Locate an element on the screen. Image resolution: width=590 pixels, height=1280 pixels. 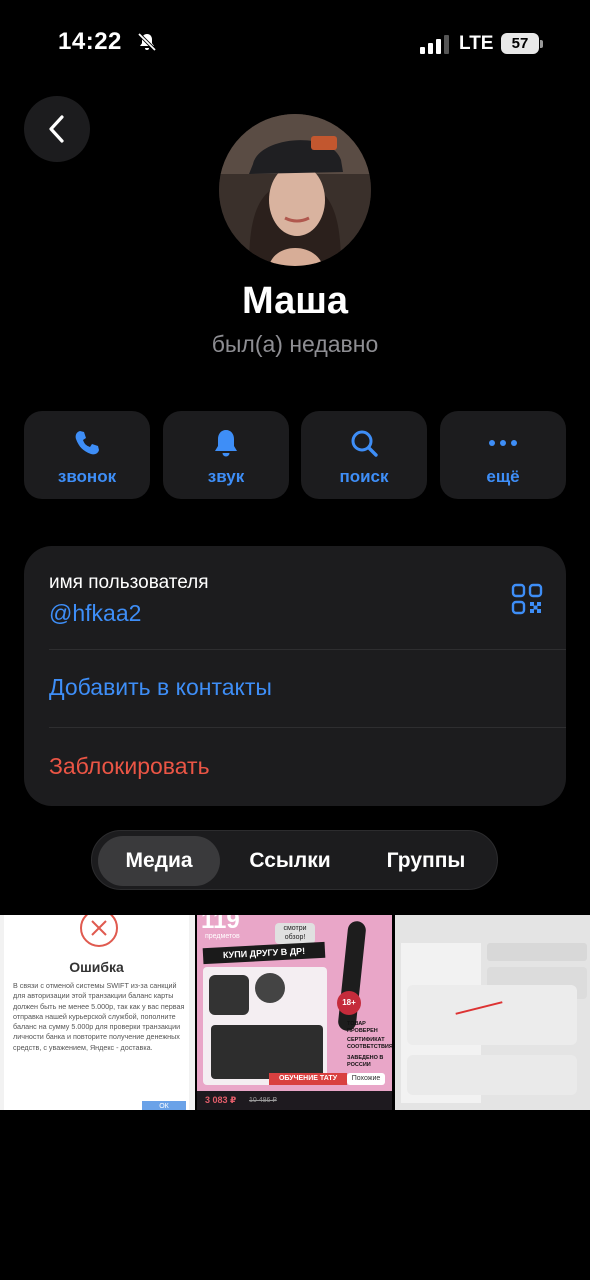
more-icon is located at coordinates (503, 443).